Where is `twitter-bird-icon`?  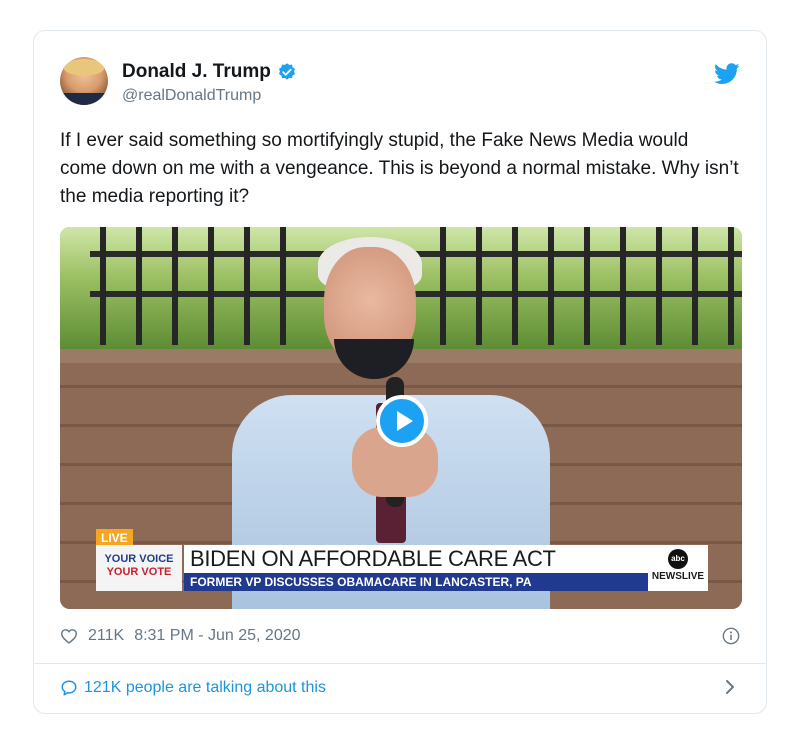
twitter-bird-icon is located at coordinates (727, 74).